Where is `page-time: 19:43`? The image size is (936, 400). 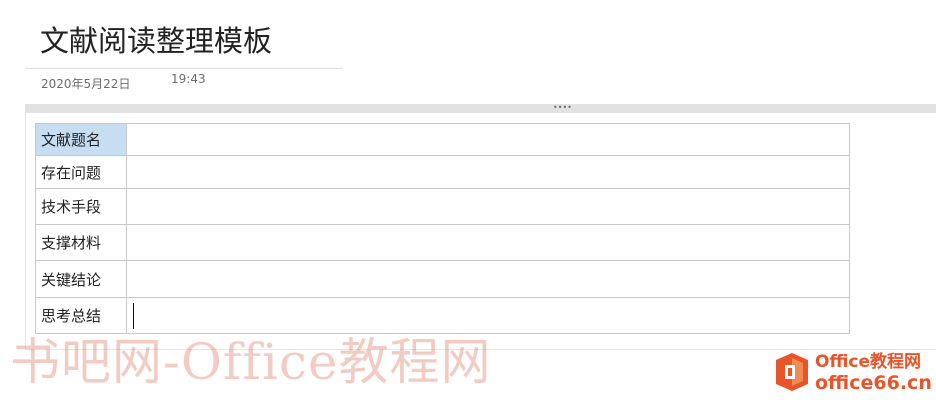 page-time: 19:43 is located at coordinates (188, 79).